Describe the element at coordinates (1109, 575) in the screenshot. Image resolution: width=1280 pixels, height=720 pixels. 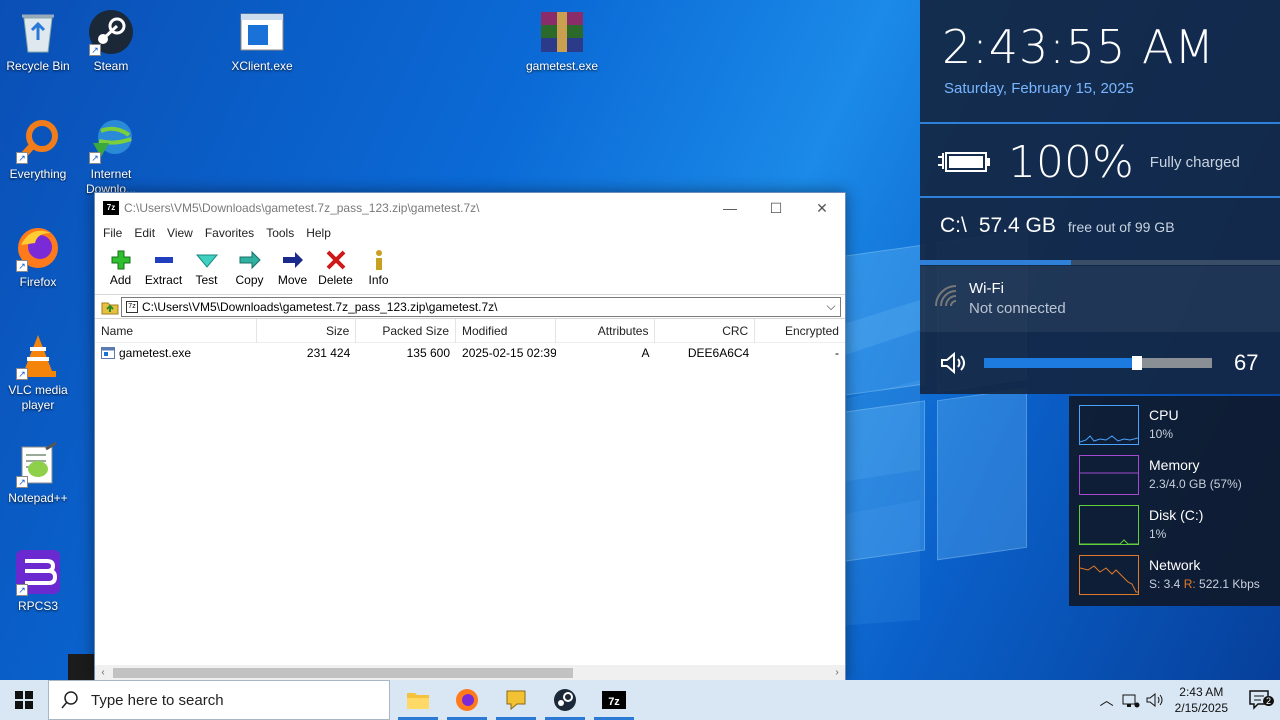
I see `network-graph` at that location.